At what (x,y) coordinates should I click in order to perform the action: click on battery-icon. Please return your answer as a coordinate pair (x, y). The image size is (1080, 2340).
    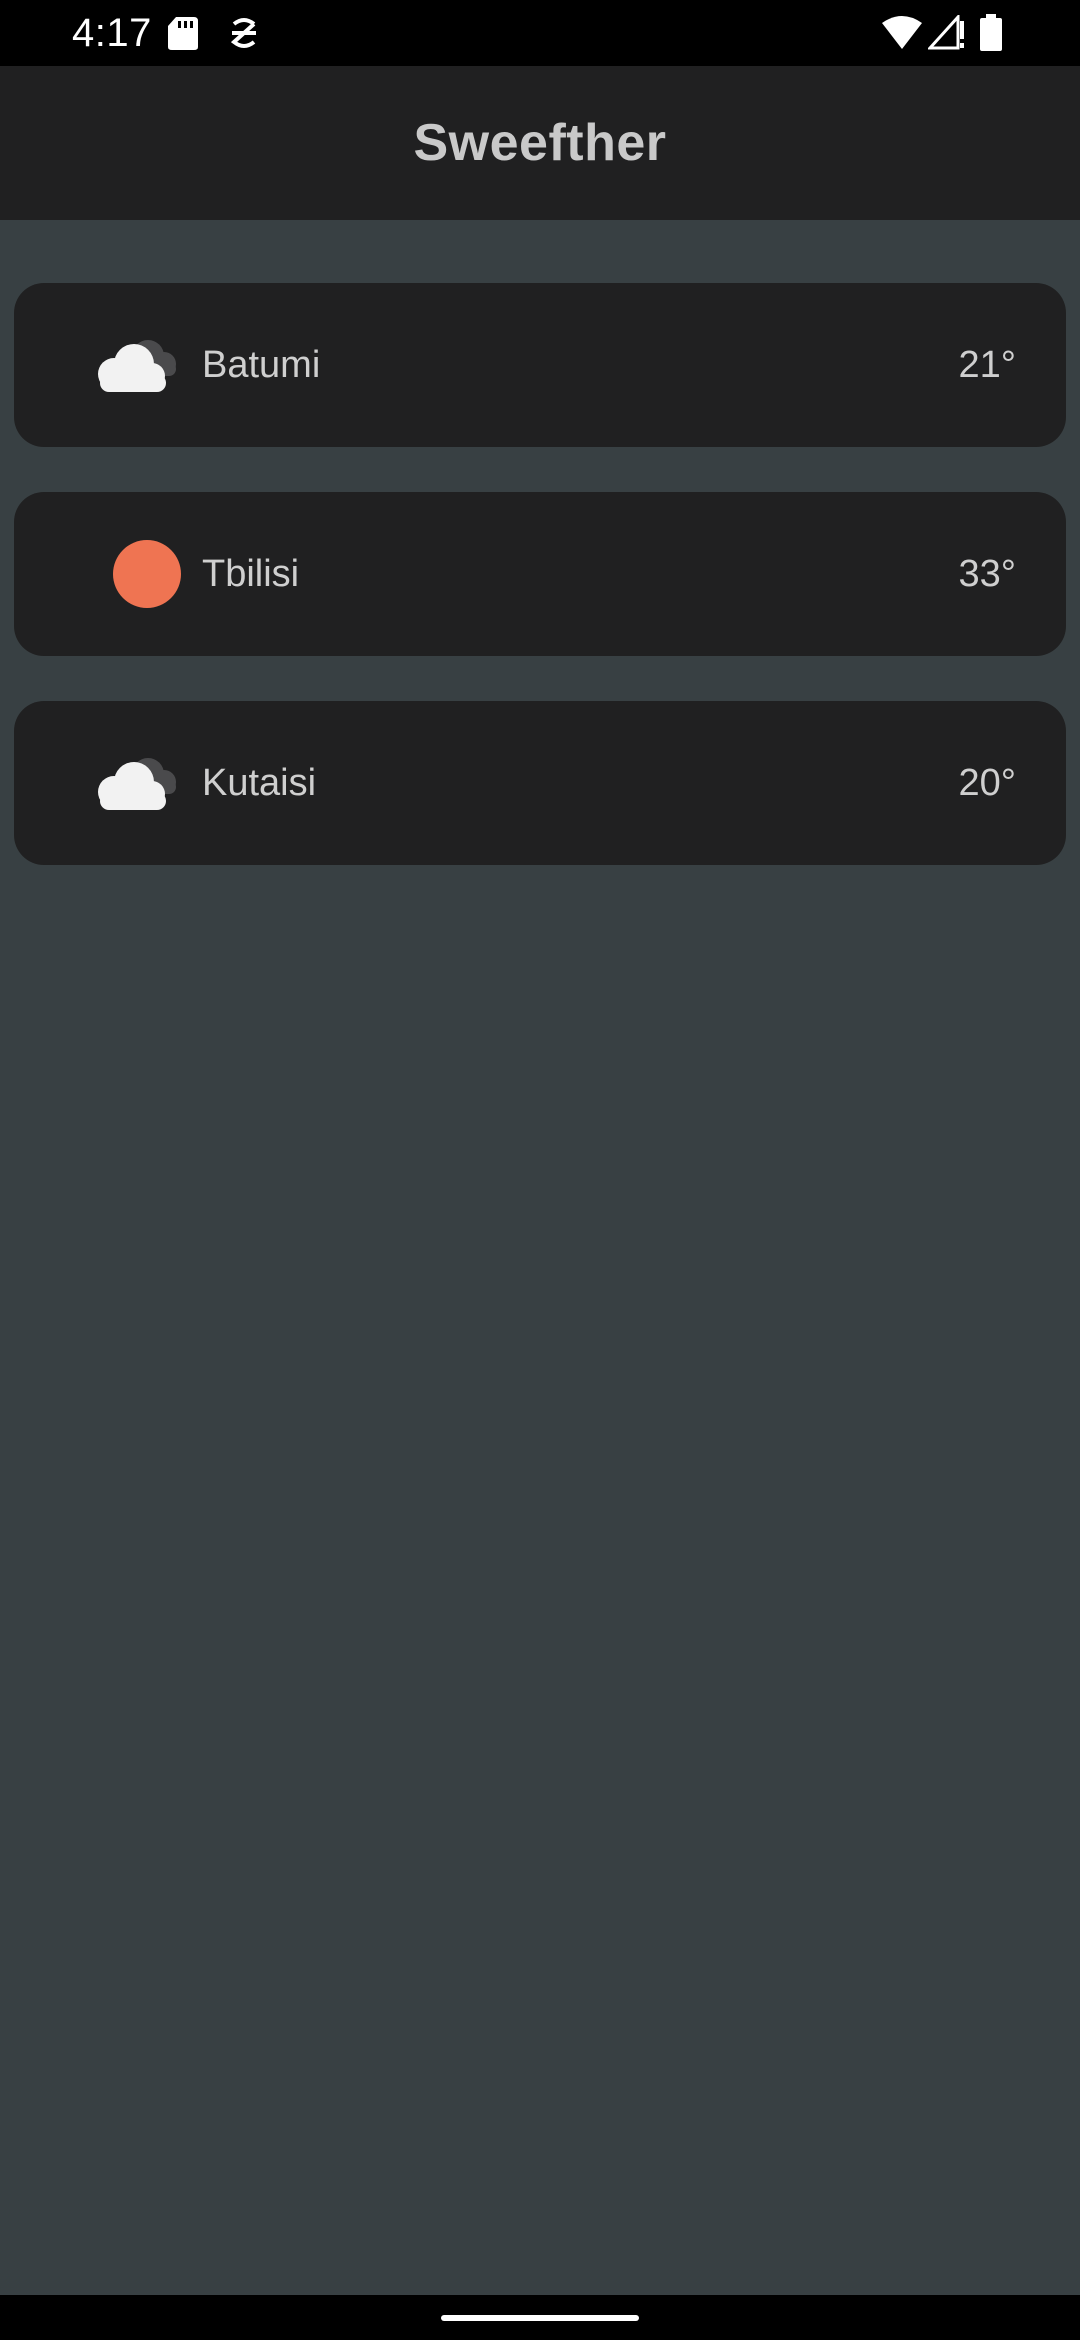
    Looking at the image, I should click on (991, 33).